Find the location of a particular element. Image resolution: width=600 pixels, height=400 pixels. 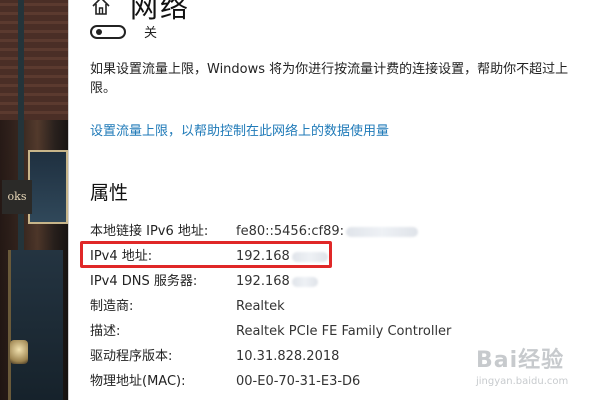

desktop-wallpaper: oks is located at coordinates (34, 200).